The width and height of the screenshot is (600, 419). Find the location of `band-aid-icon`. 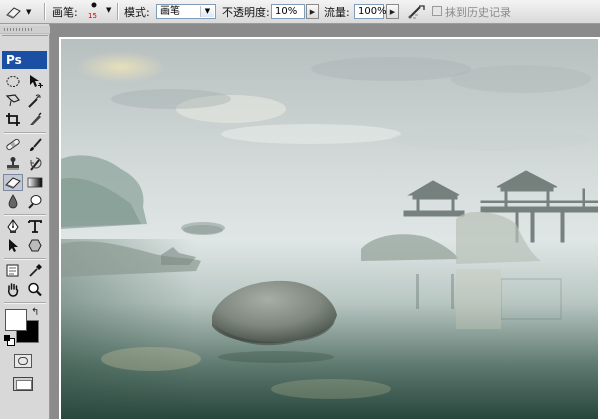

band-aid-icon is located at coordinates (13, 144).